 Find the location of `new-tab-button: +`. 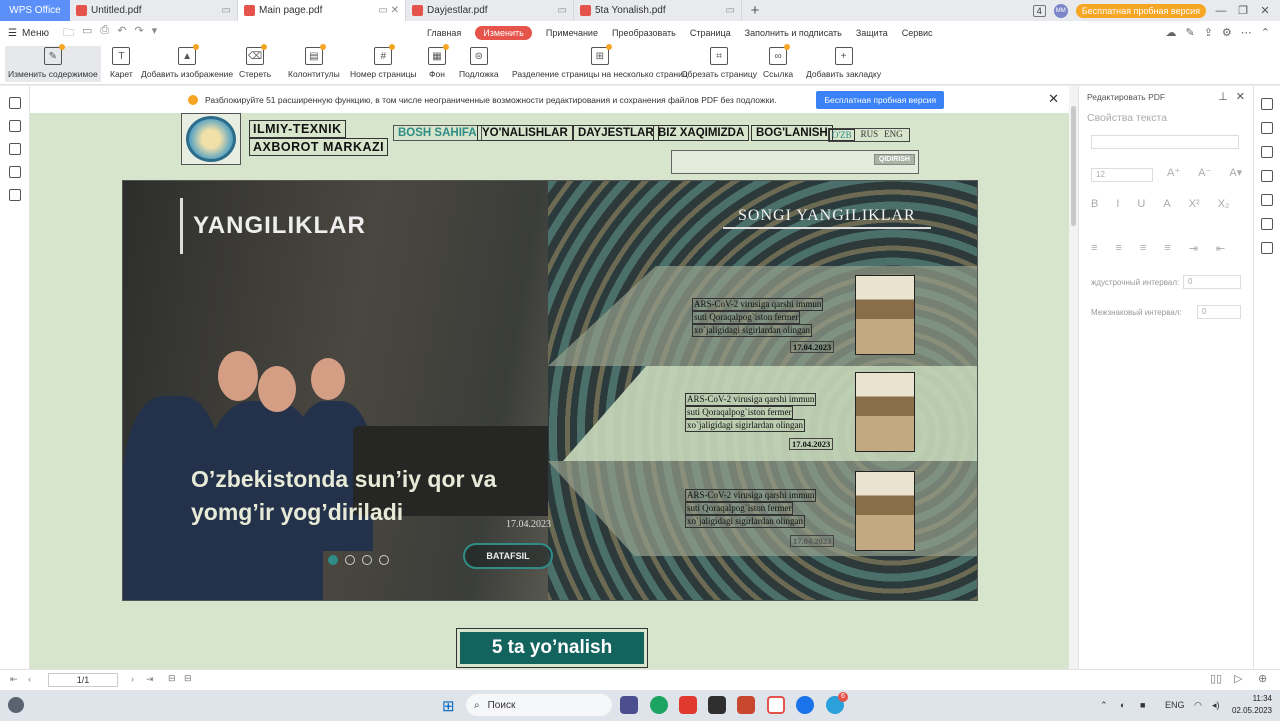

new-tab-button: + is located at coordinates (755, 10).